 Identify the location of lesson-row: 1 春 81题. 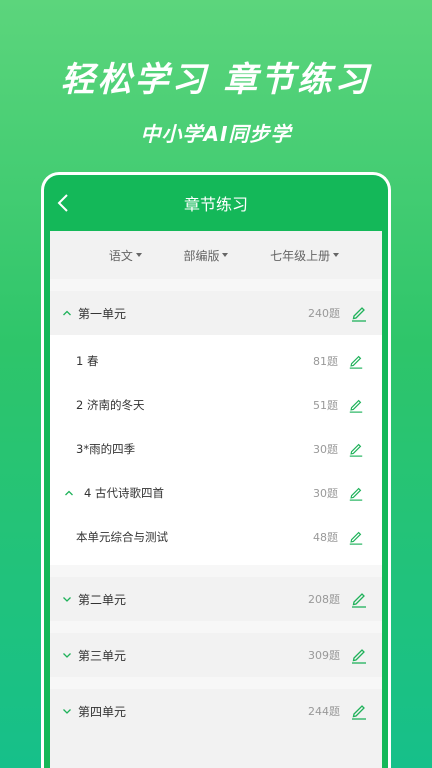
(216, 361).